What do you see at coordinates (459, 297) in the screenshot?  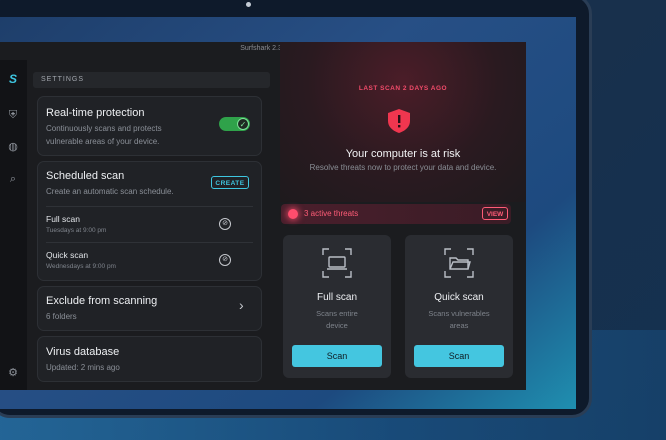 I see `quick-scan-title: Quick scan` at bounding box center [459, 297].